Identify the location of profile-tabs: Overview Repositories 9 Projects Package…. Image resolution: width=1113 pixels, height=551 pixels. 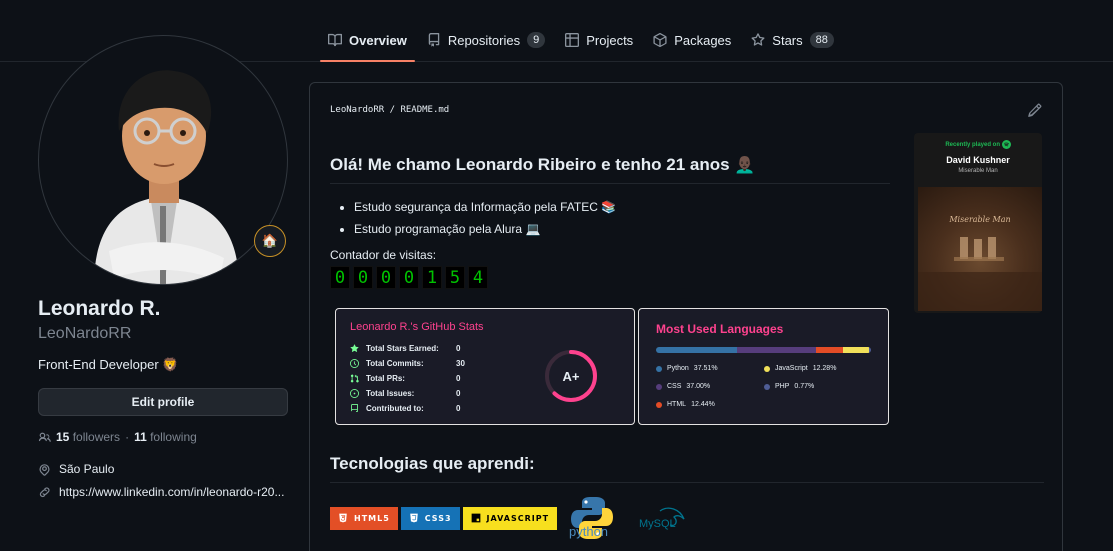
(581, 40).